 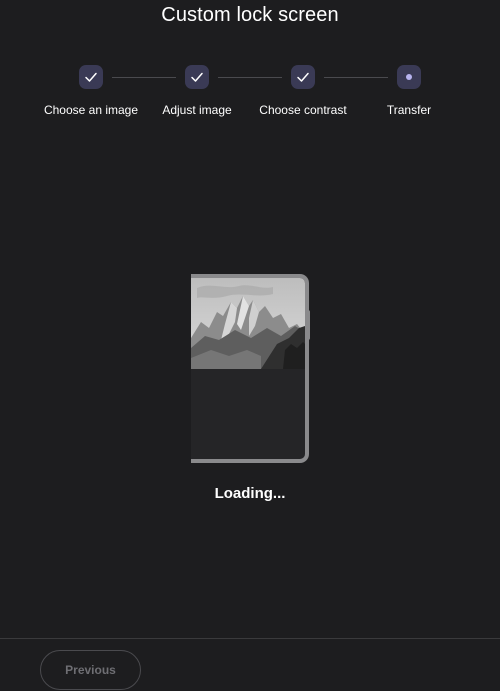 I want to click on device-preview, so click(x=248, y=369).